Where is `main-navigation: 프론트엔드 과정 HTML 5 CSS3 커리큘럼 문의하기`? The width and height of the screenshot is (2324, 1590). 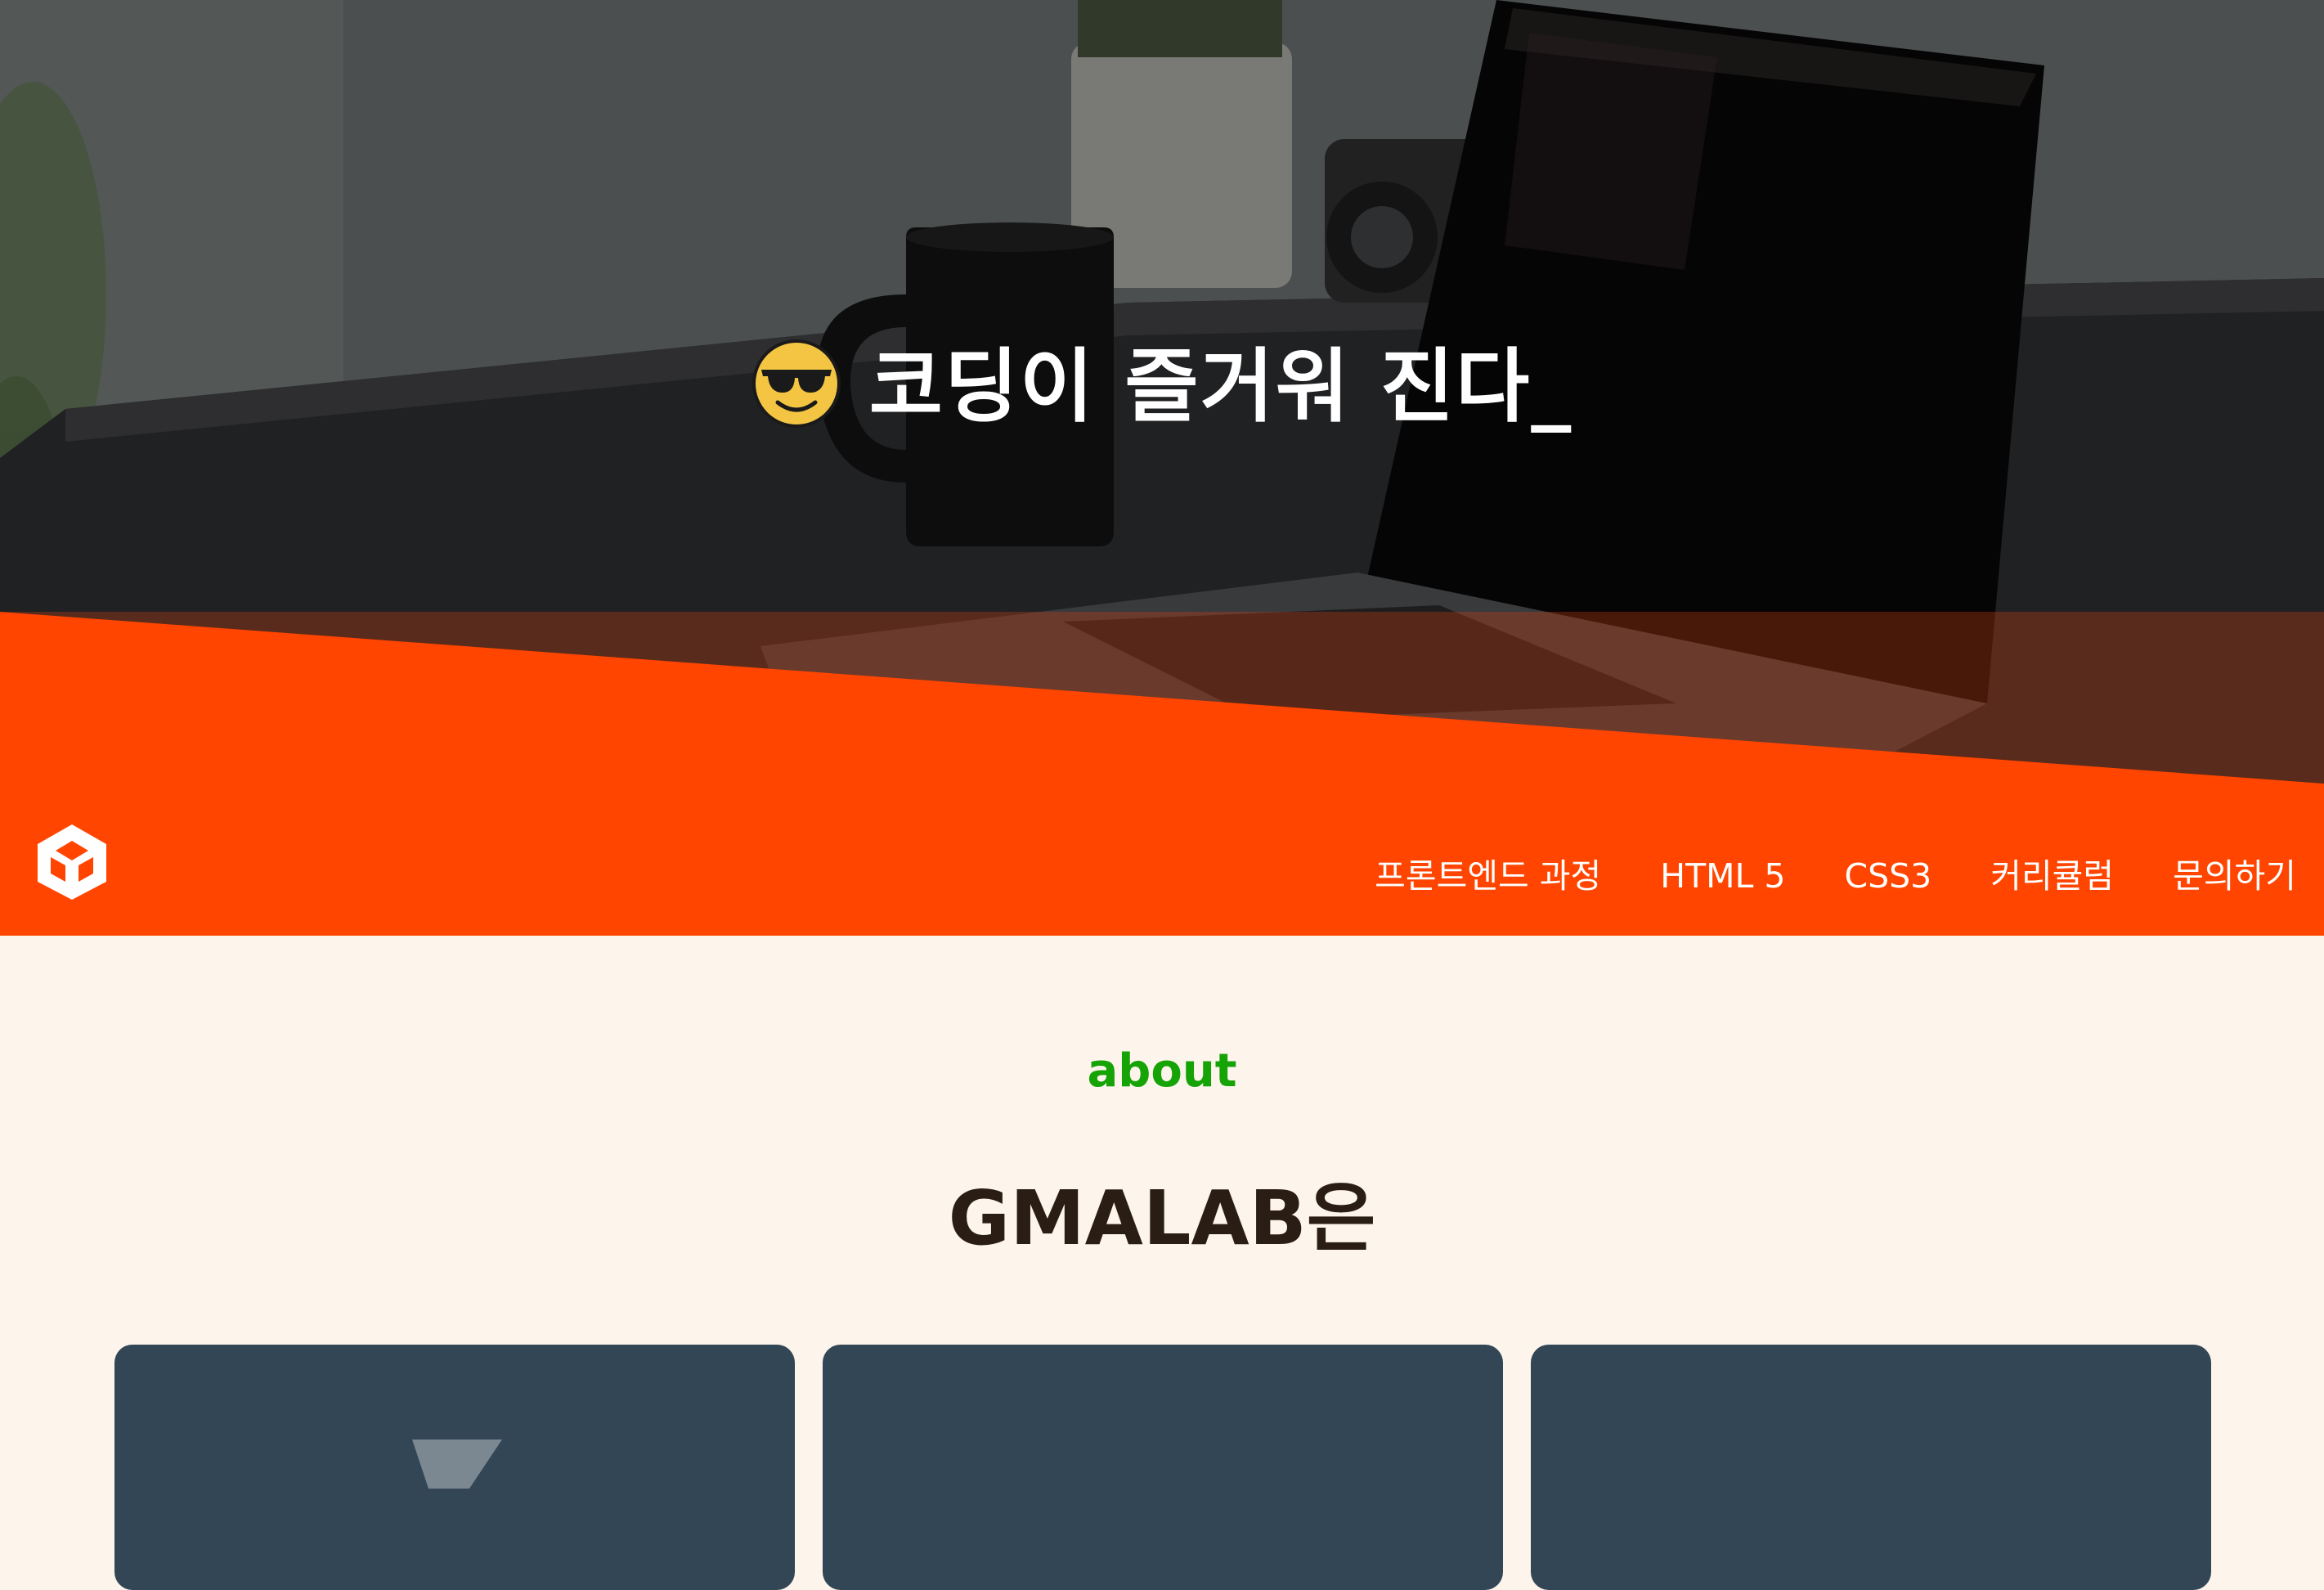 main-navigation: 프론트엔드 과정 HTML 5 CSS3 커리큘럼 문의하기 is located at coordinates (1836, 876).